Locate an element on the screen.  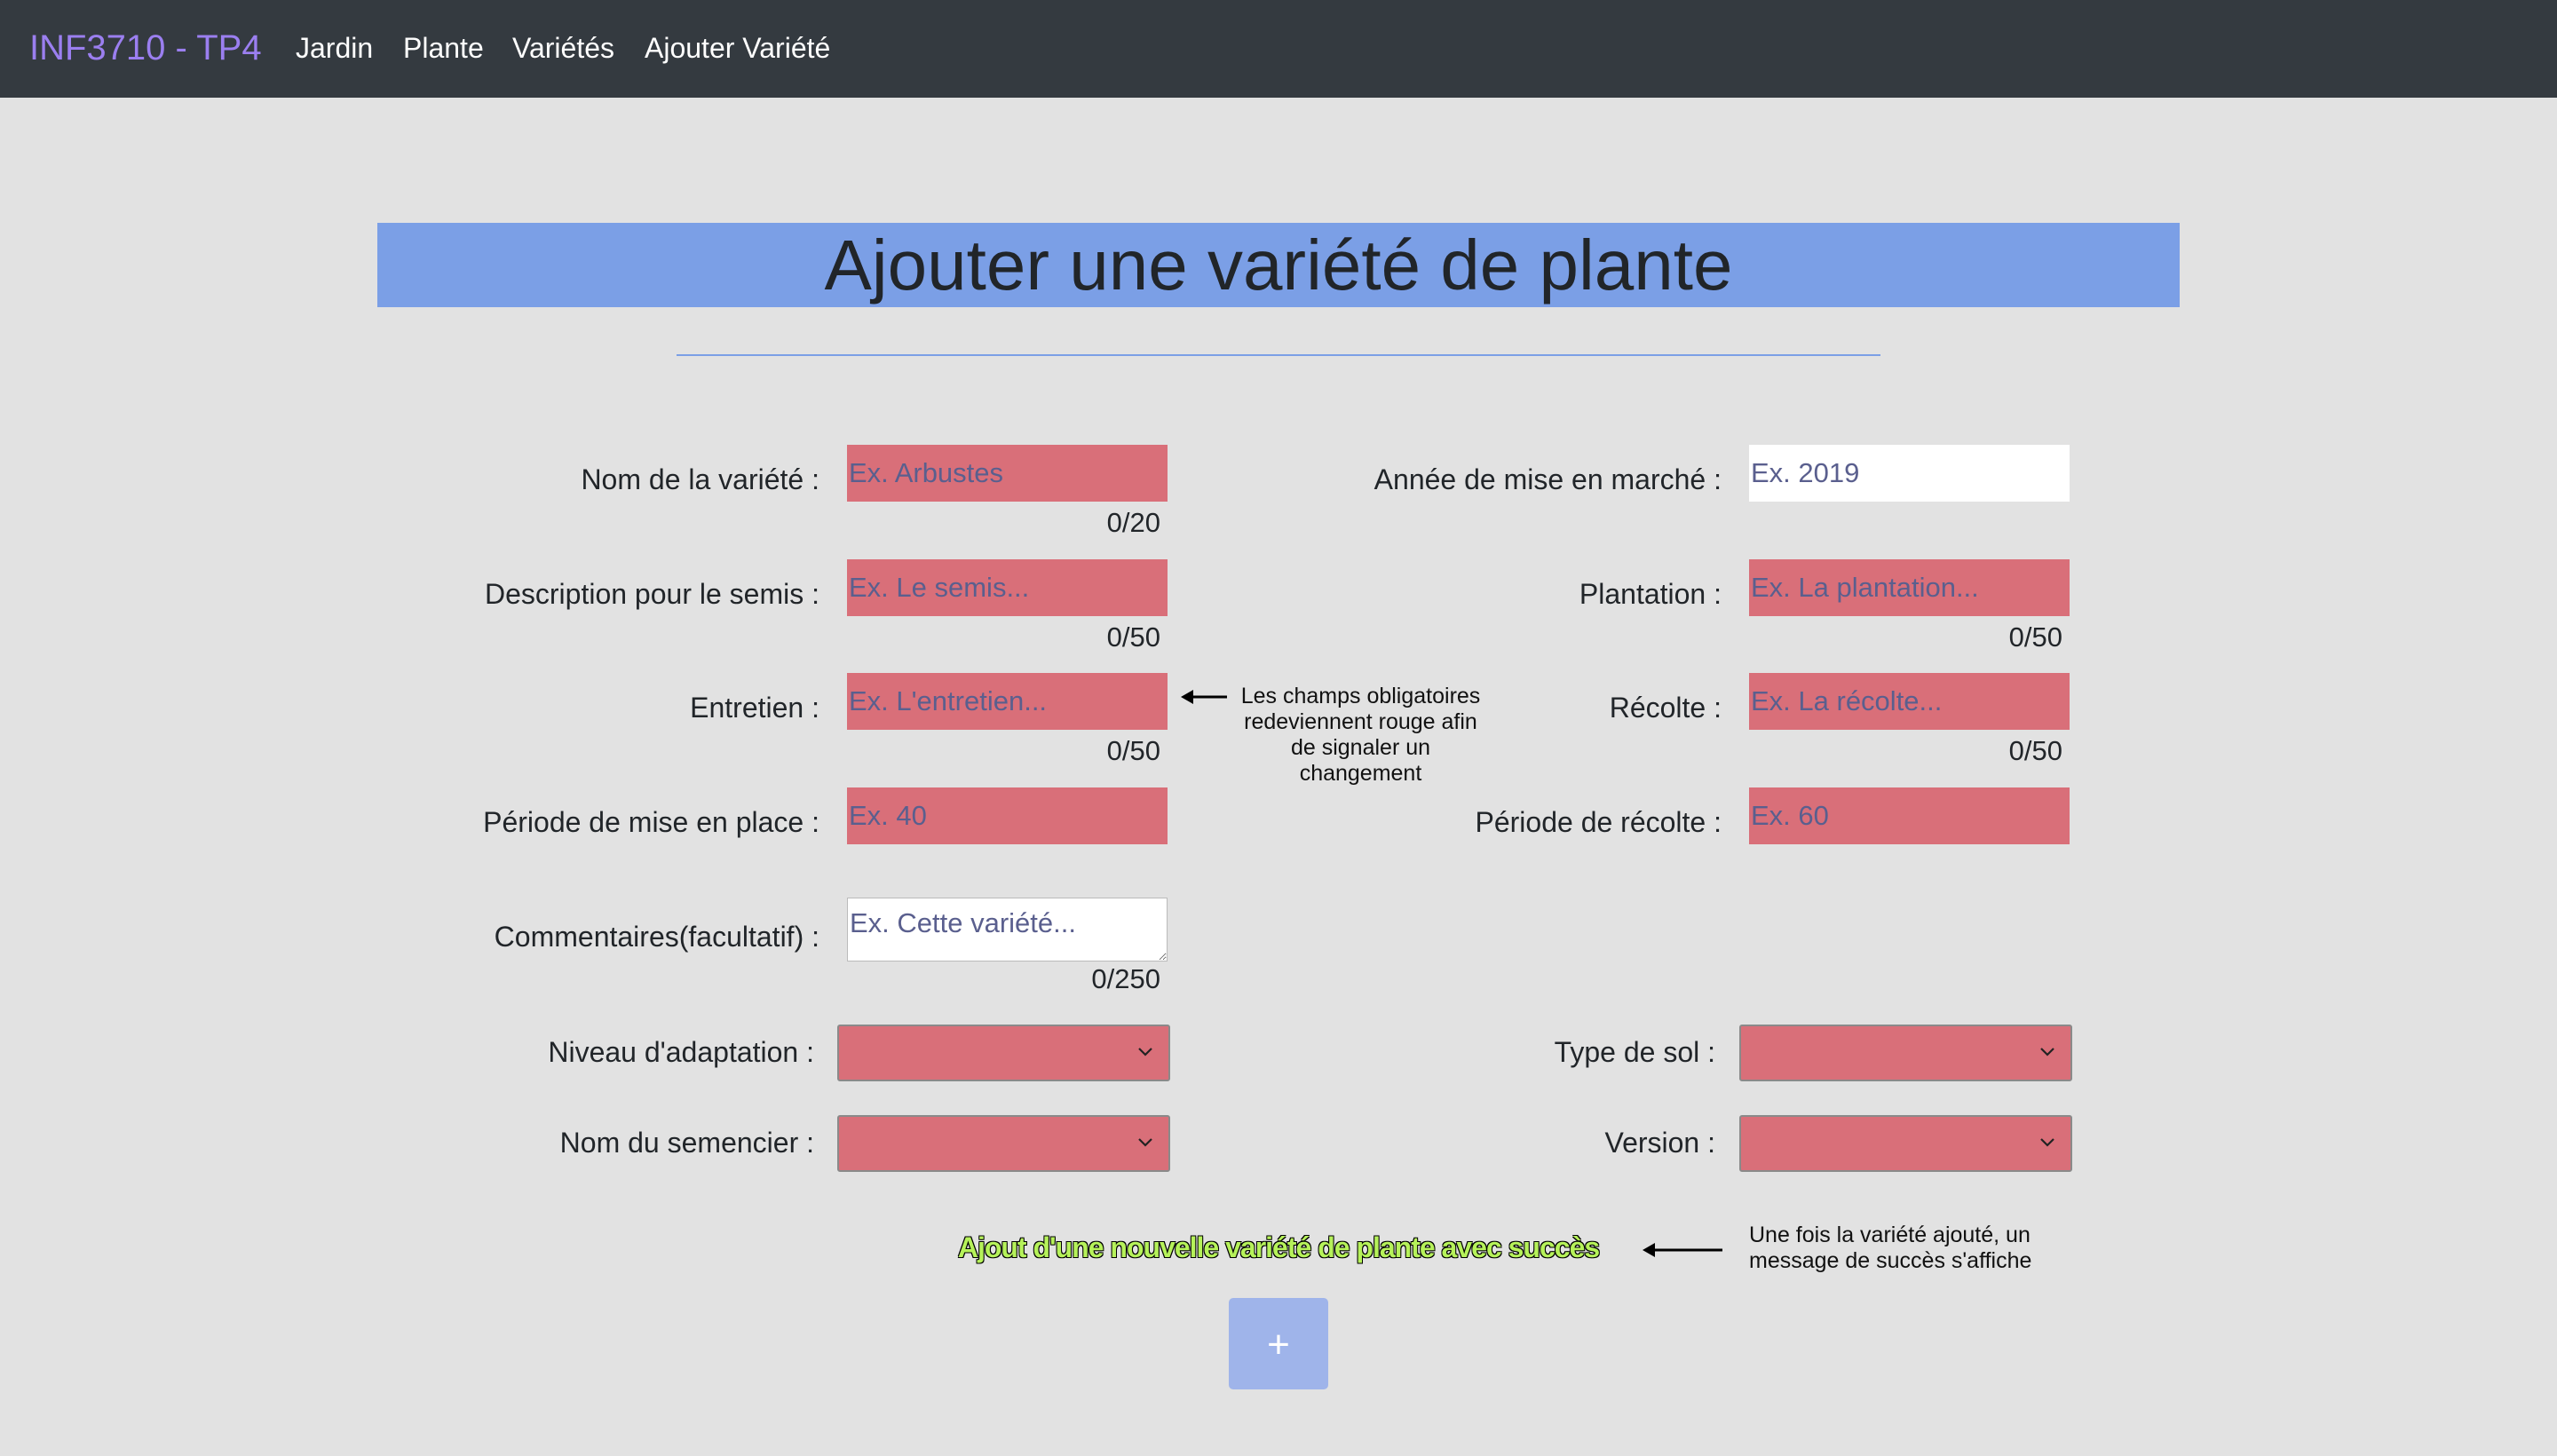
nav-link-varietes: Variétés is located at coordinates (563, 48).